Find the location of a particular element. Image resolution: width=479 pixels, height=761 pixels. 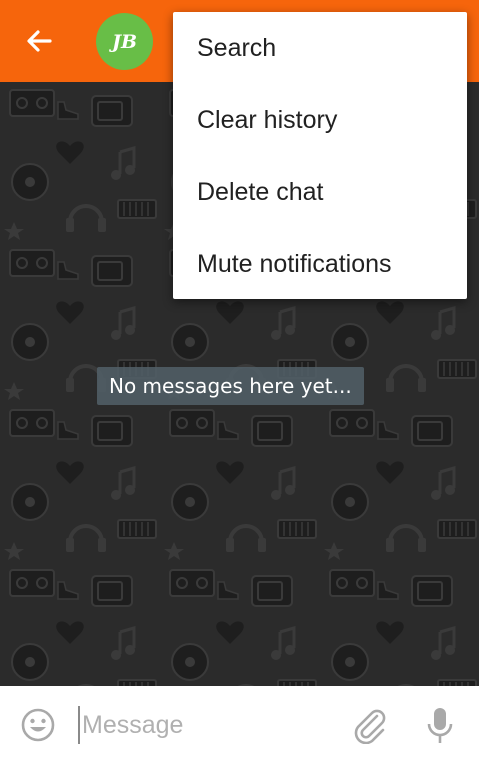

avatar: JB is located at coordinates (124, 41).